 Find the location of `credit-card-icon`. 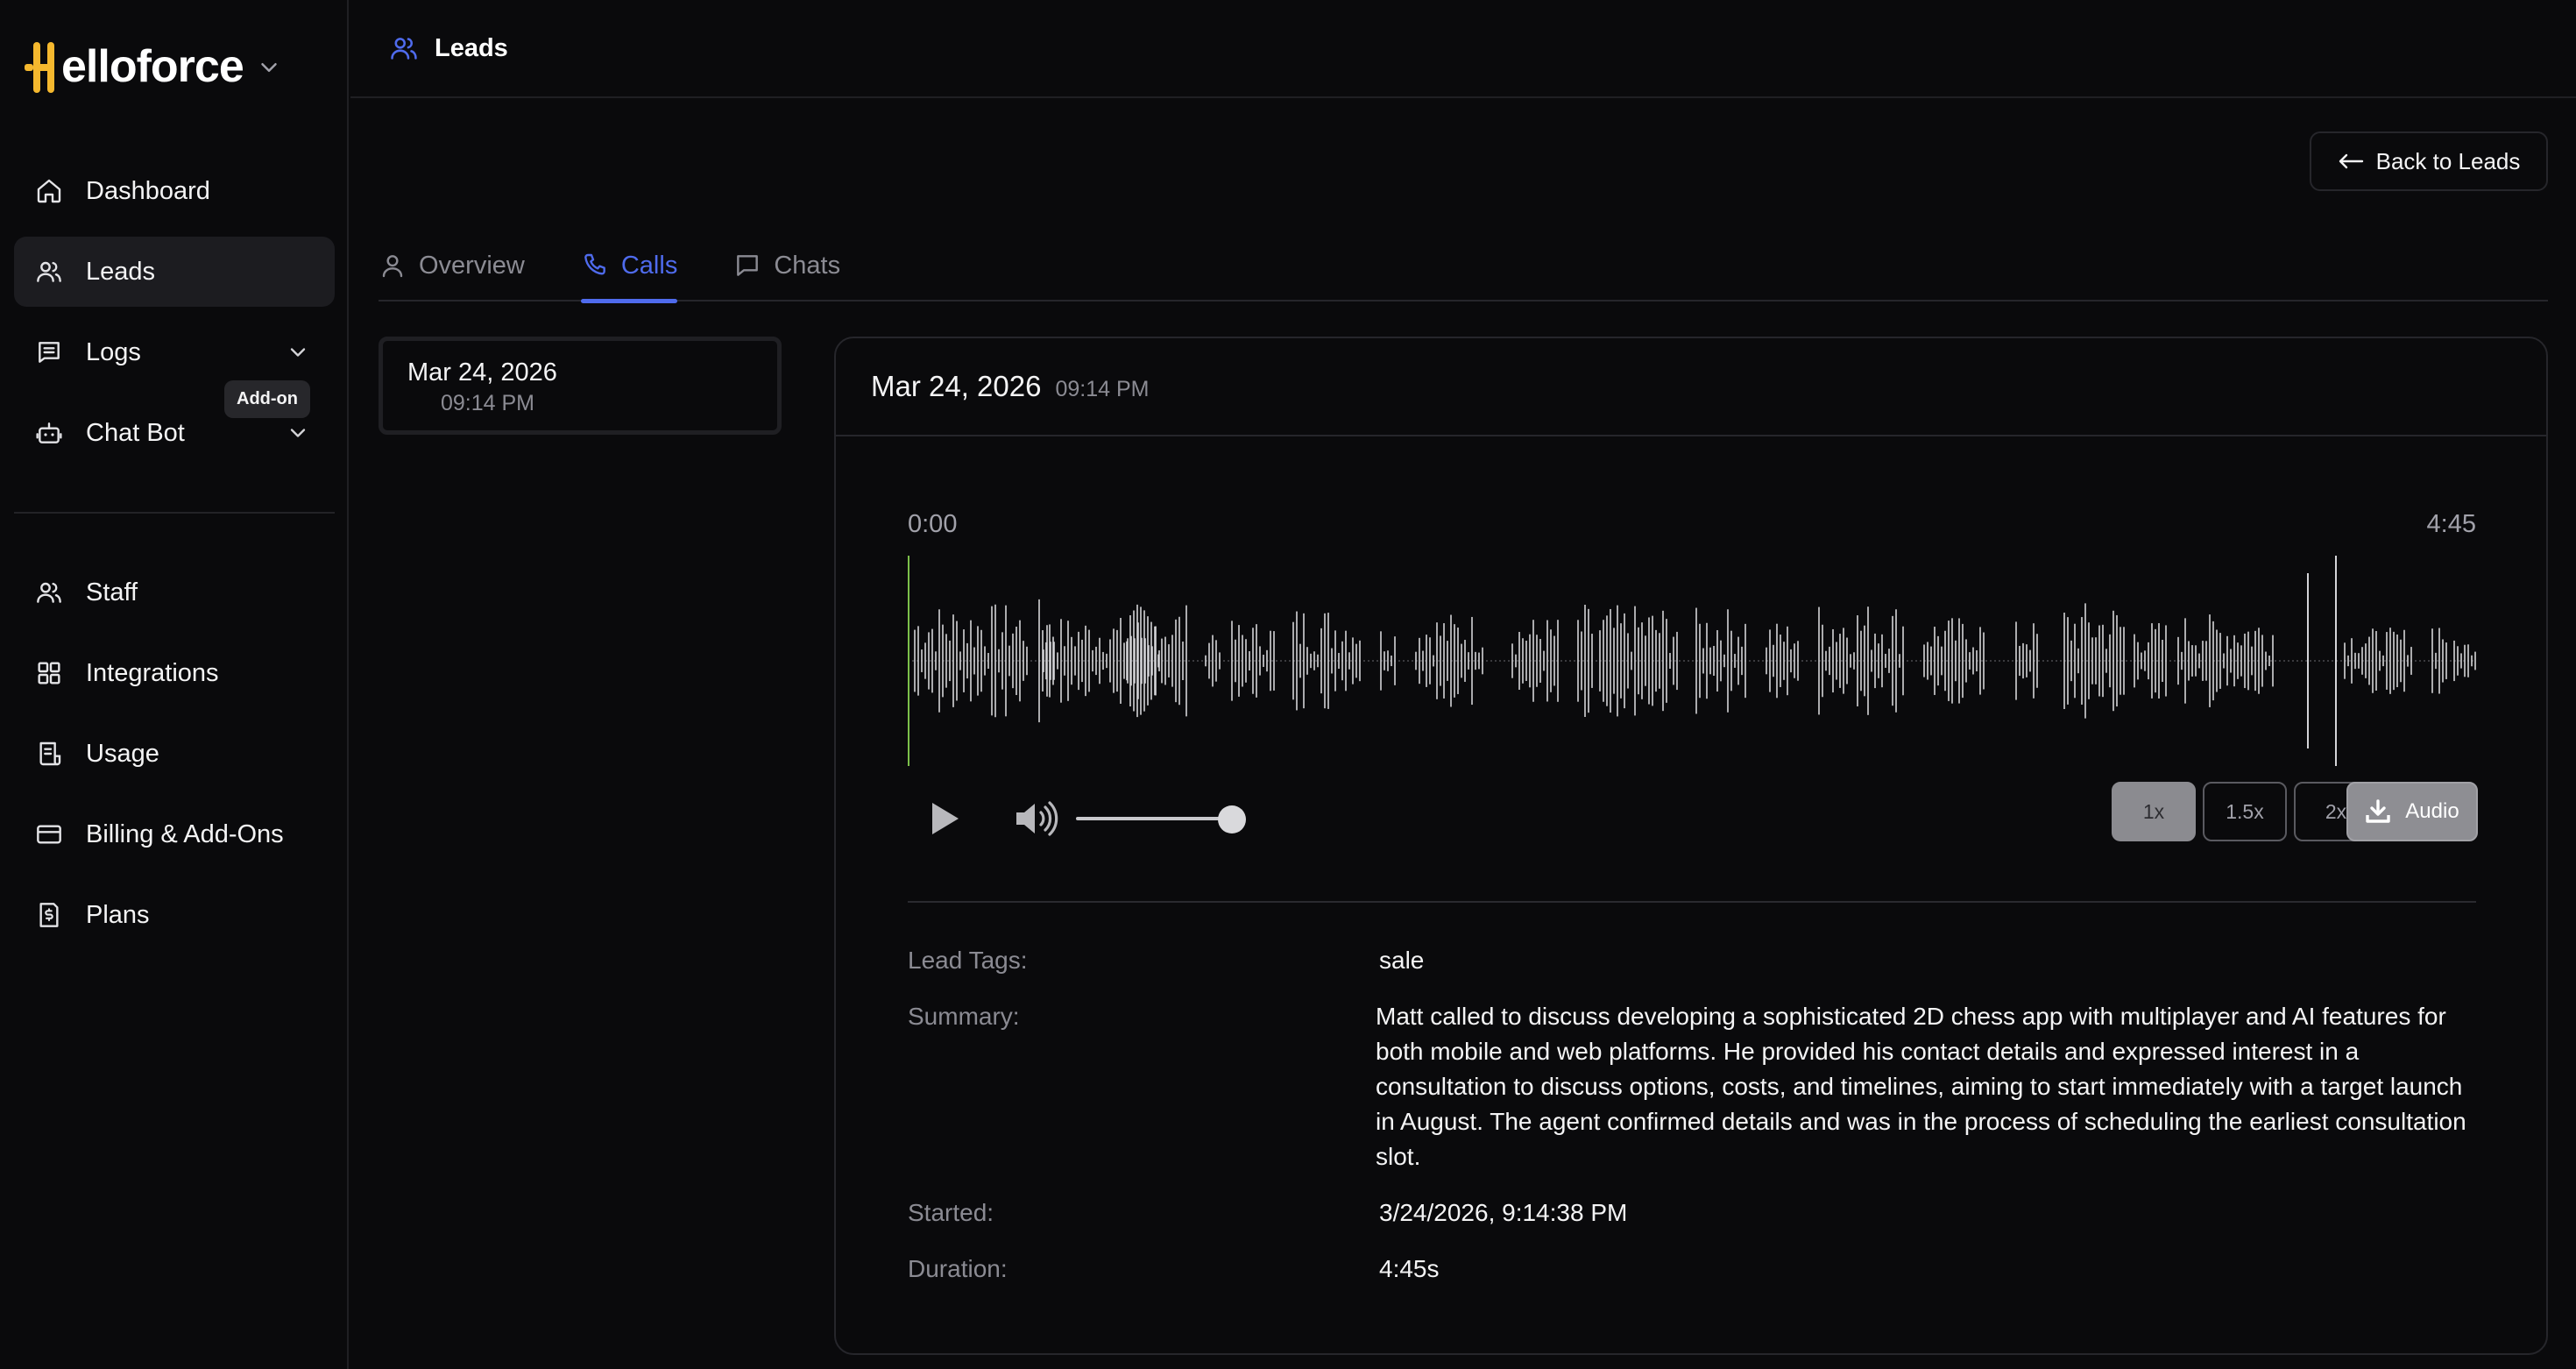

credit-card-icon is located at coordinates (49, 834).